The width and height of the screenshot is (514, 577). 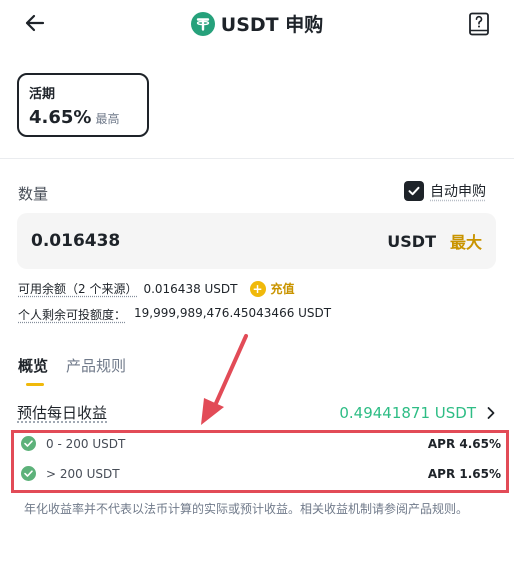 What do you see at coordinates (77, 288) in the screenshot?
I see `available-balance-label: 可用余额（2 个来源）` at bounding box center [77, 288].